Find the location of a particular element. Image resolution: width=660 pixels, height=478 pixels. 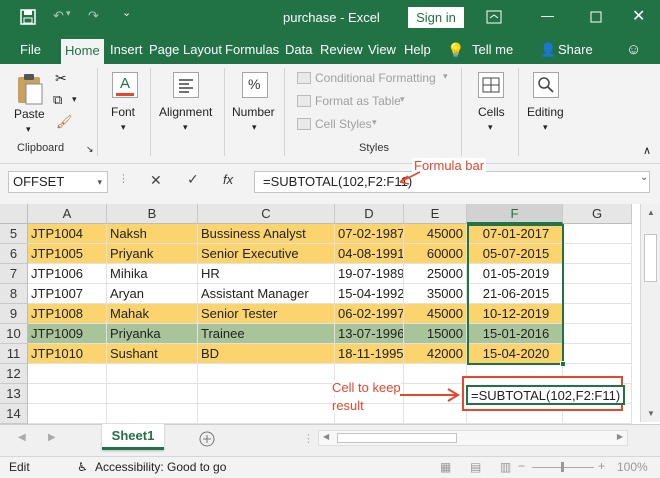

column-header-d: D is located at coordinates (369, 214).